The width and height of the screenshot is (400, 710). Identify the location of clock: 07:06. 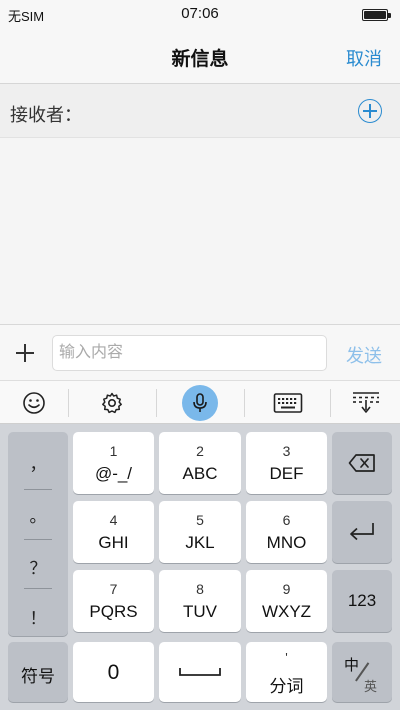
(200, 13).